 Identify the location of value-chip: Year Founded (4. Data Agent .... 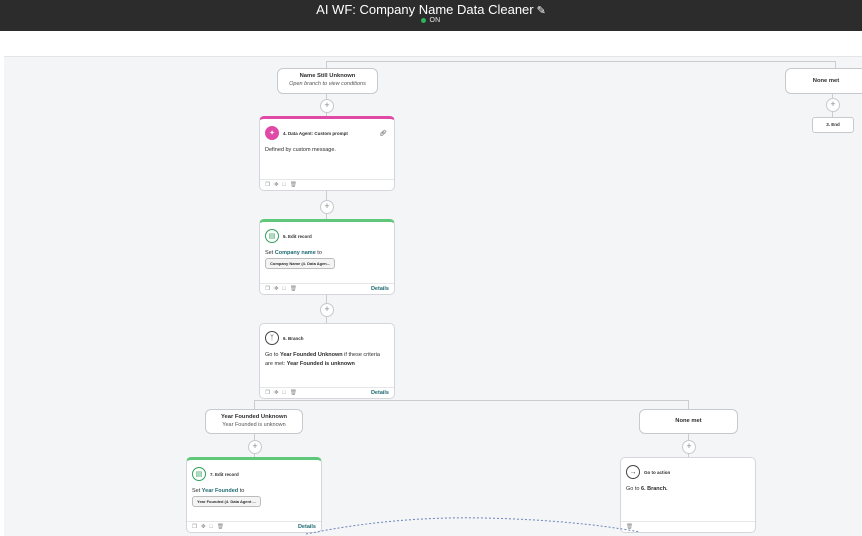
(226, 501).